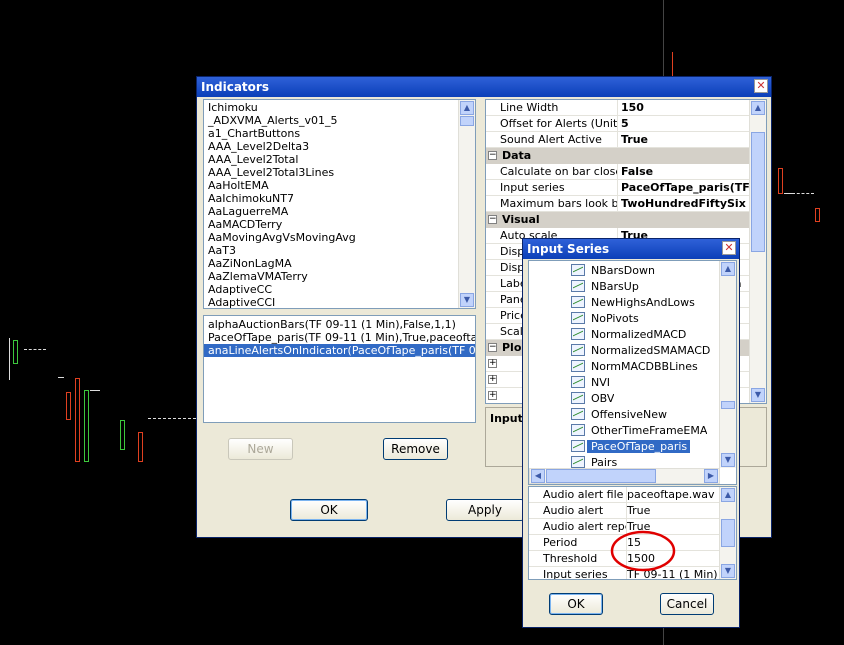 The width and height of the screenshot is (844, 645). I want to click on list-item: AaLaguerreMA, so click(339, 211).